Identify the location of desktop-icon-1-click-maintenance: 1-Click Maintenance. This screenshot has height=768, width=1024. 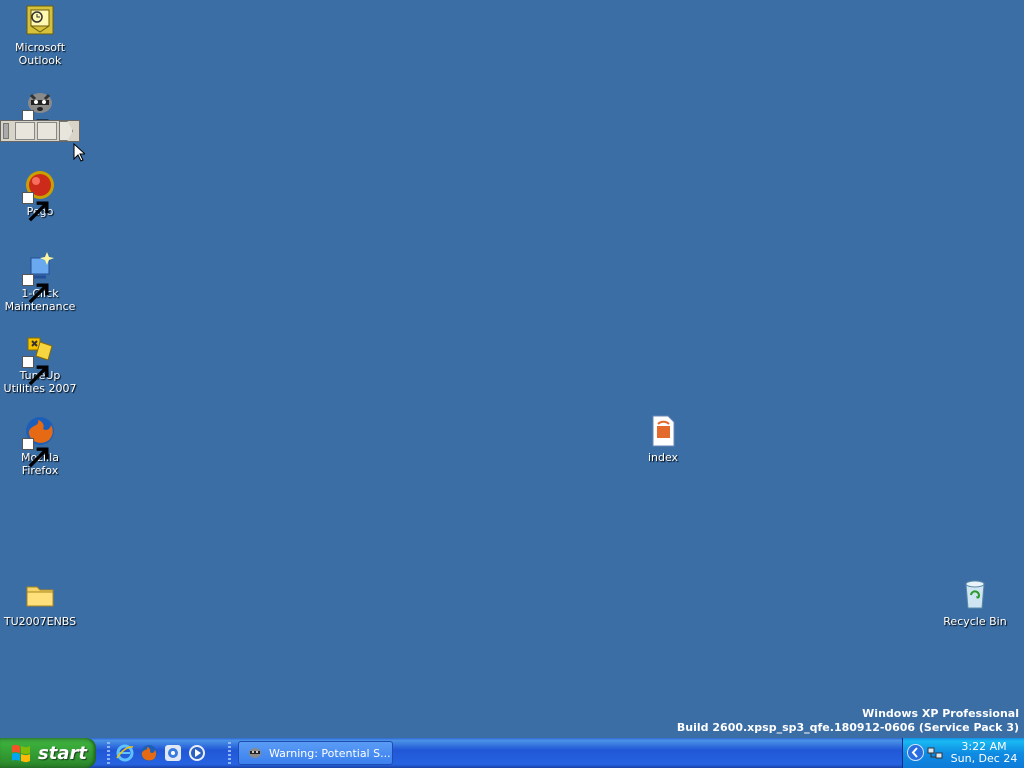
(40, 281).